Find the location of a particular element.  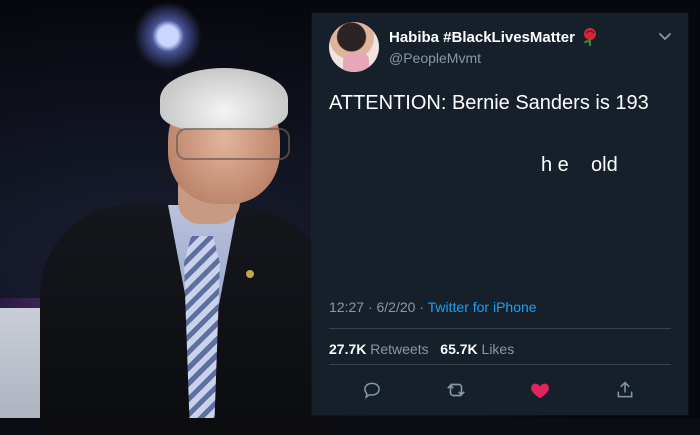

tweet-date: 6/2/20 is located at coordinates (396, 307).